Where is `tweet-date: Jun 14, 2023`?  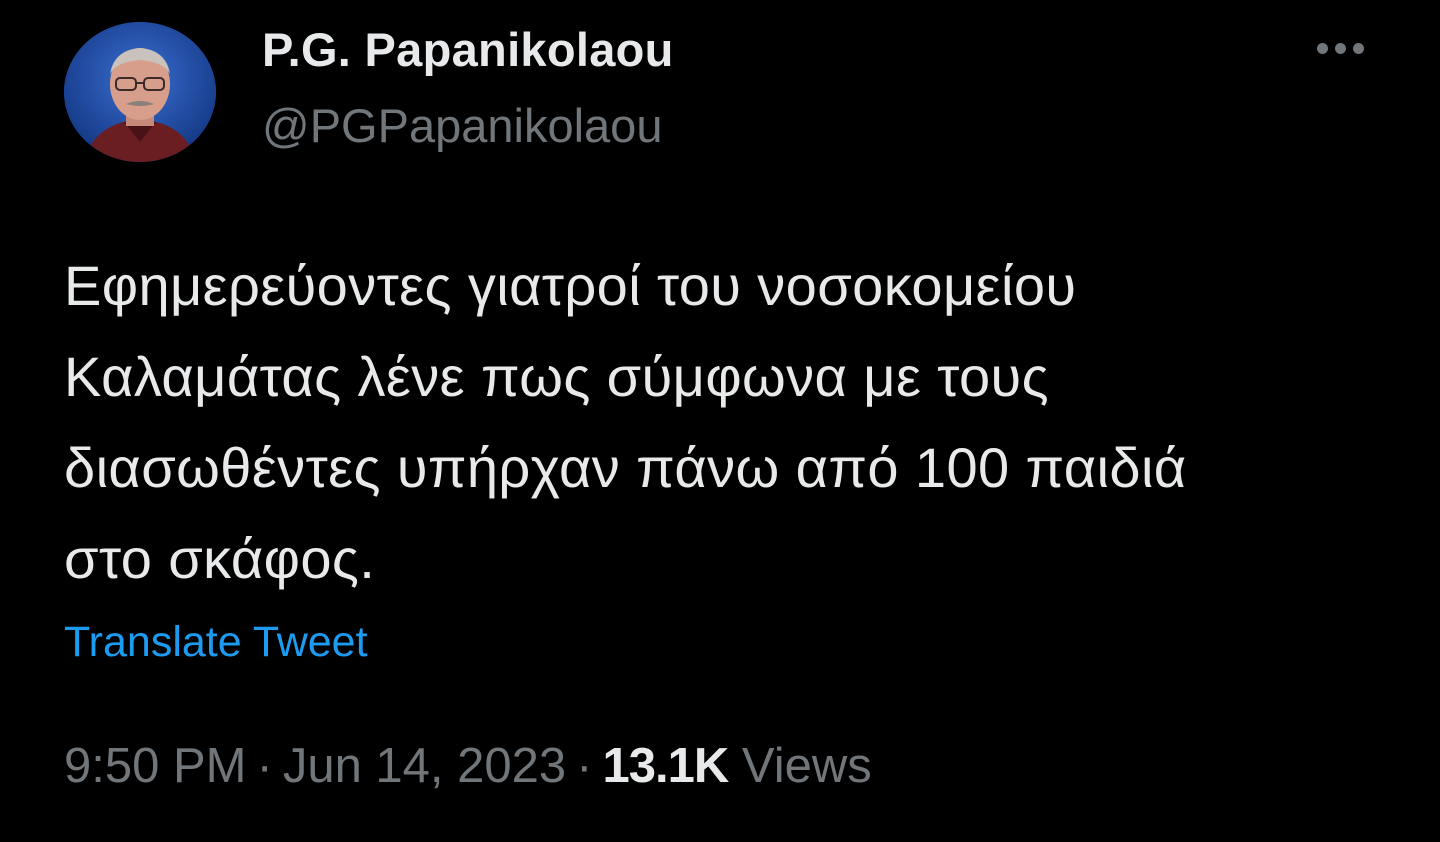
tweet-date: Jun 14, 2023 is located at coordinates (424, 766).